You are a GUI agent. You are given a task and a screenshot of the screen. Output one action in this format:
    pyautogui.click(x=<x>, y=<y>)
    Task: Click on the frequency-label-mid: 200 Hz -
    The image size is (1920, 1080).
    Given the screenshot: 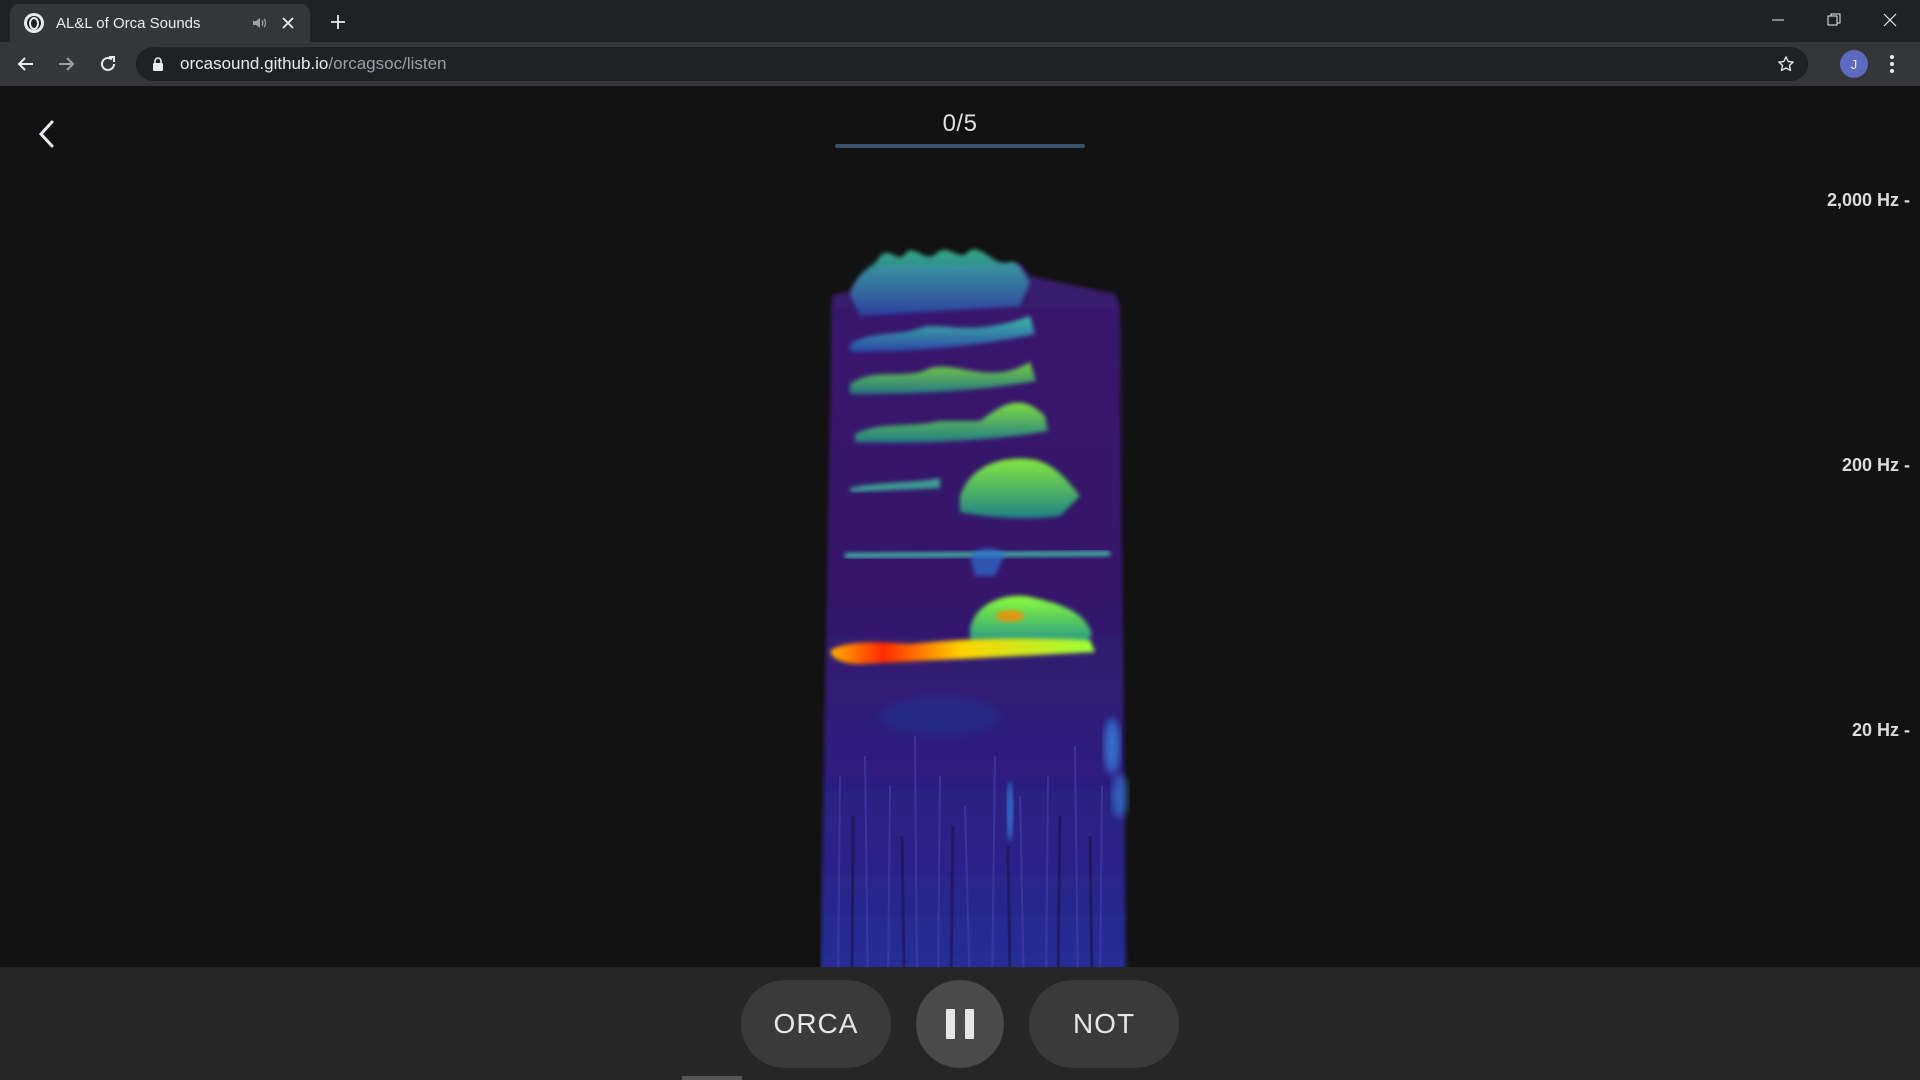 What is the action you would take?
    pyautogui.click(x=1875, y=465)
    